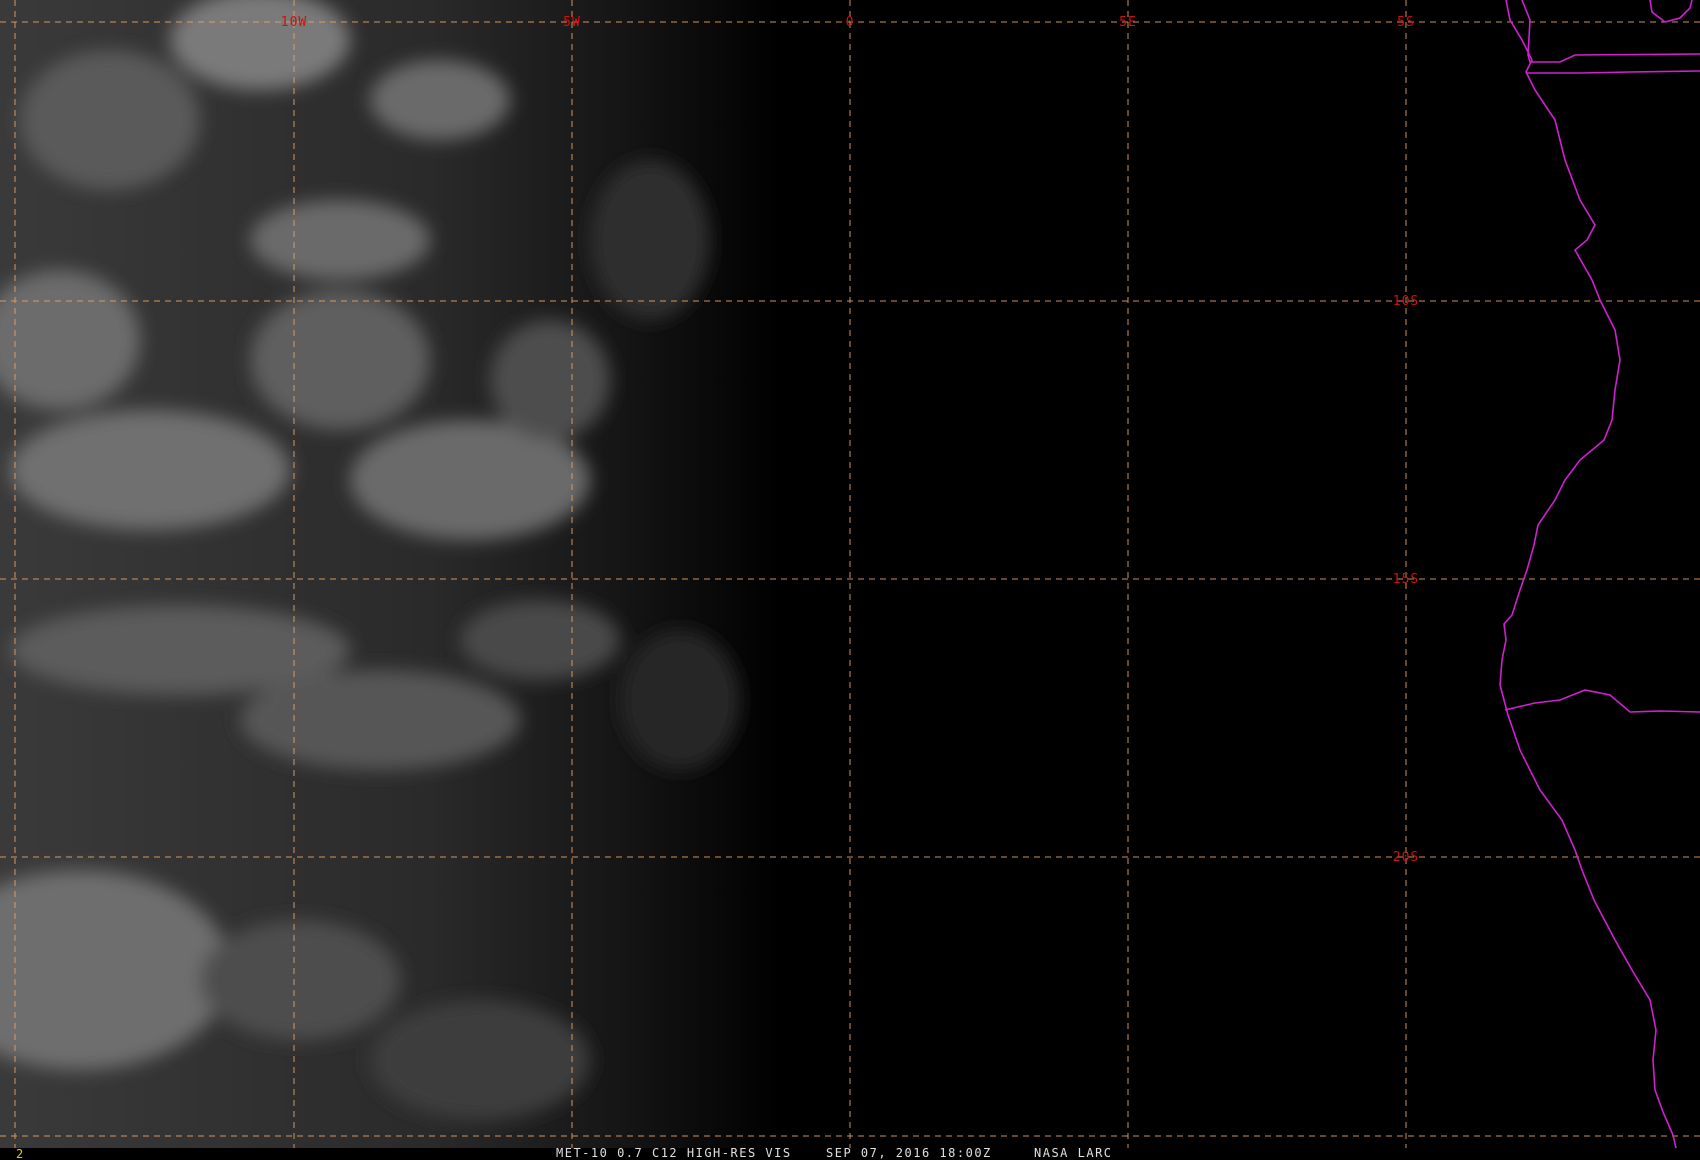  What do you see at coordinates (294, 22) in the screenshot?
I see `longitude-label: 10W` at bounding box center [294, 22].